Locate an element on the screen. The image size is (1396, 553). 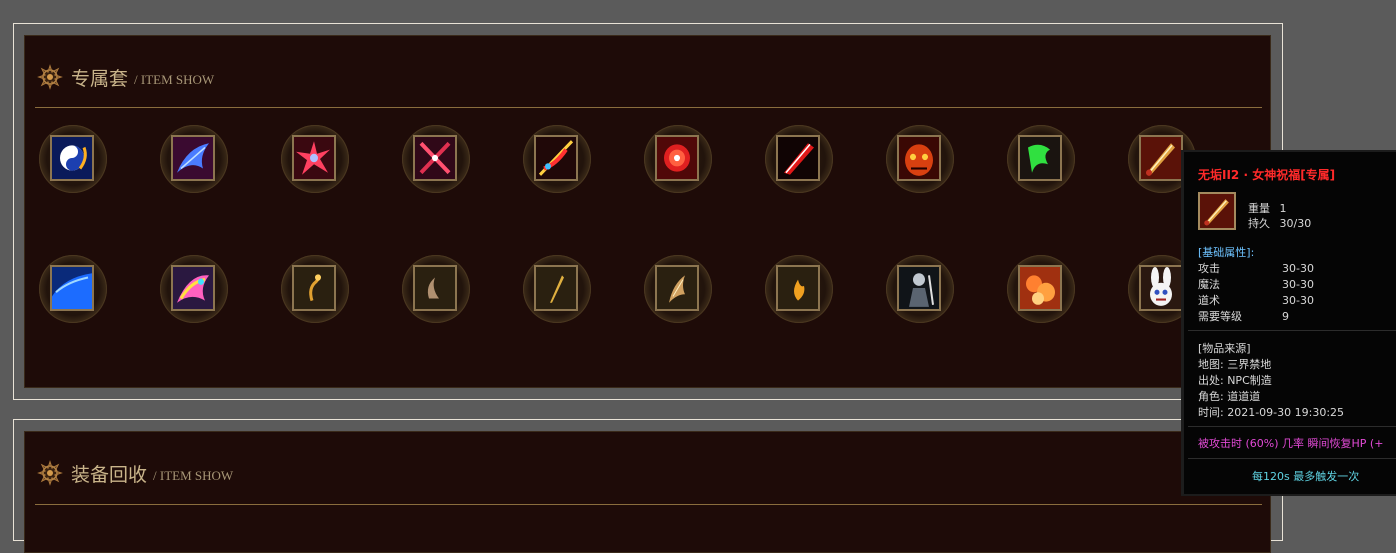
curved-horn-item-icon is located at coordinates (435, 288).